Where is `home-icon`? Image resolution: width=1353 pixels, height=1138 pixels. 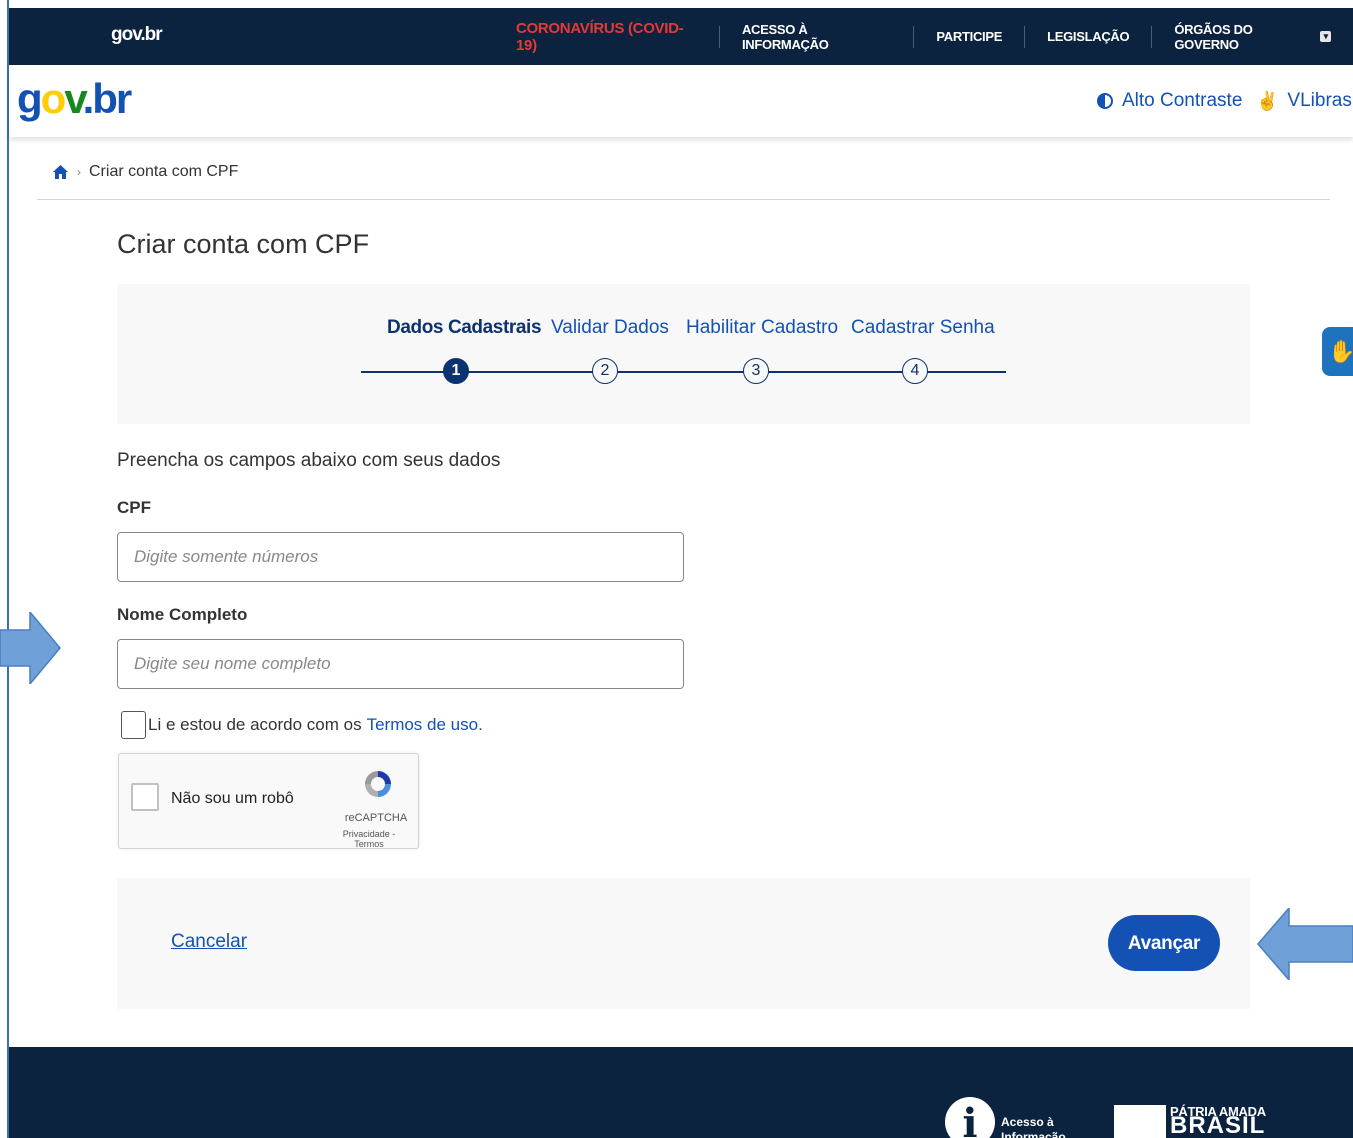 home-icon is located at coordinates (60, 172).